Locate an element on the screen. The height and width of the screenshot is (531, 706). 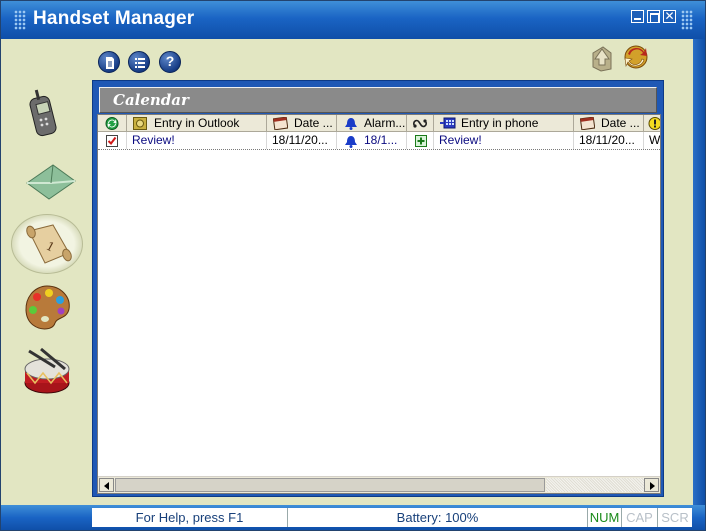
list-view-button is located at coordinates (139, 62).